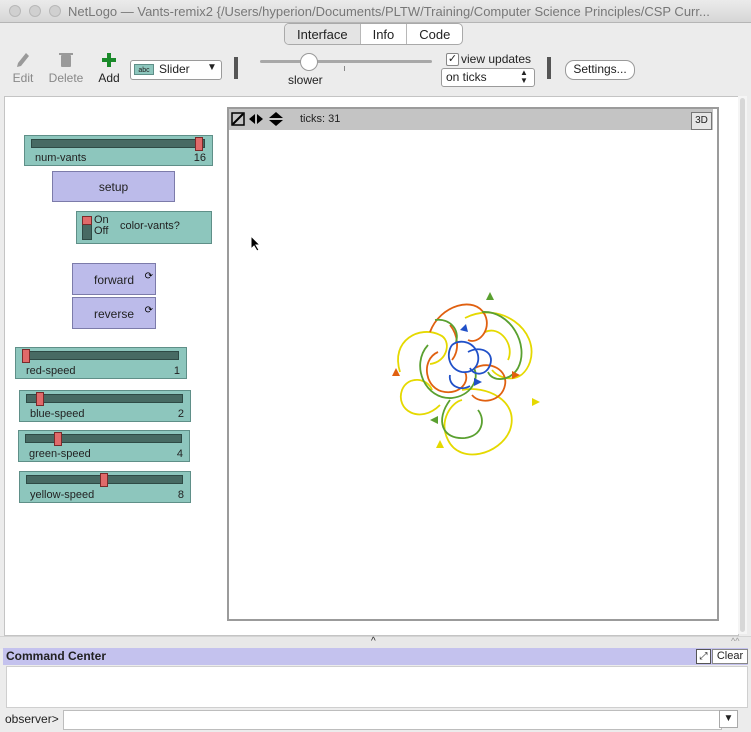 The image size is (751, 732). Describe the element at coordinates (144, 69) in the screenshot. I see `slider-widget-icon: abc` at that location.